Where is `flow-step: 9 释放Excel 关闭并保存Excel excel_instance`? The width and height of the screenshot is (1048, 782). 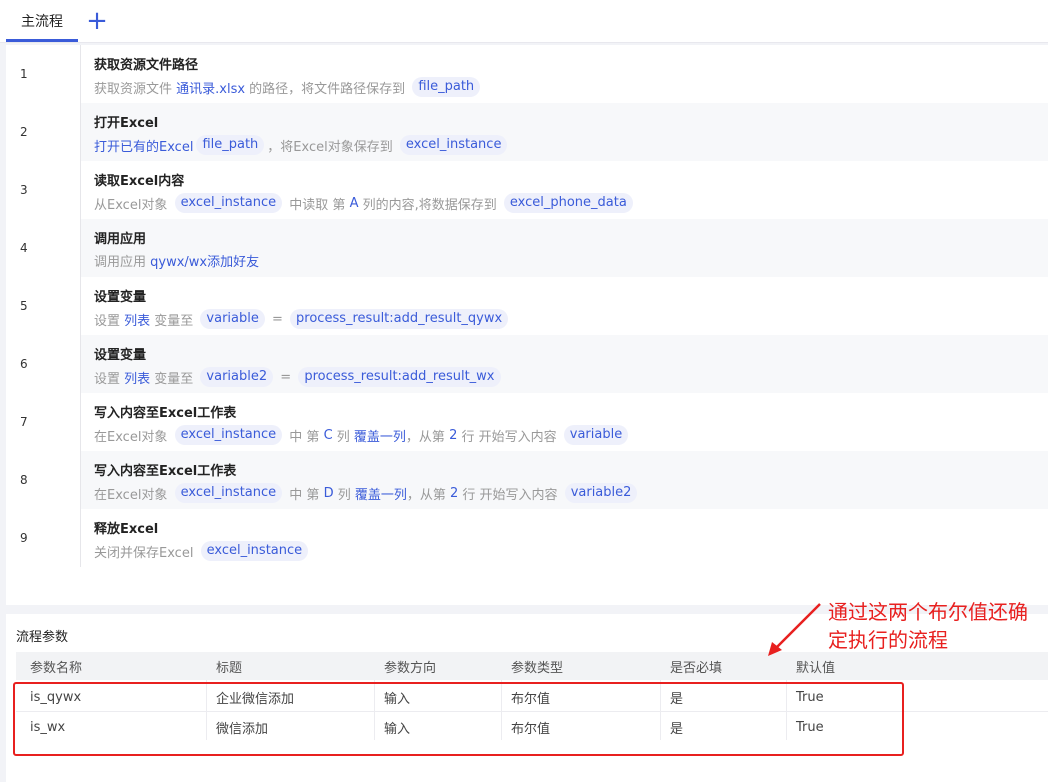 flow-step: 9 释放Excel 关闭并保存Excel excel_instance is located at coordinates (527, 538).